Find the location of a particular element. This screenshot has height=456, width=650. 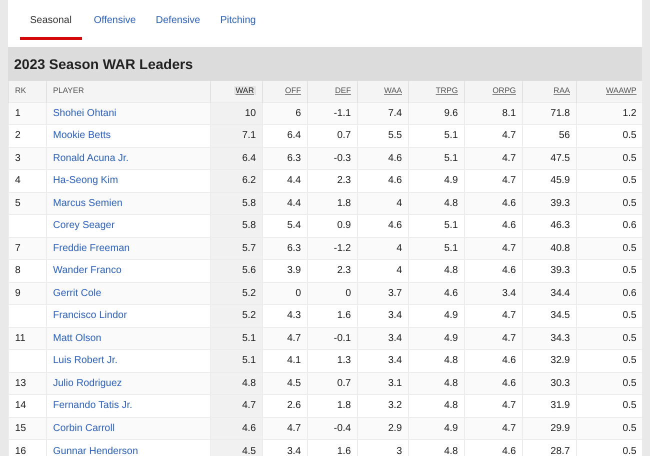

table-cell: 5.4 is located at coordinates (294, 226).